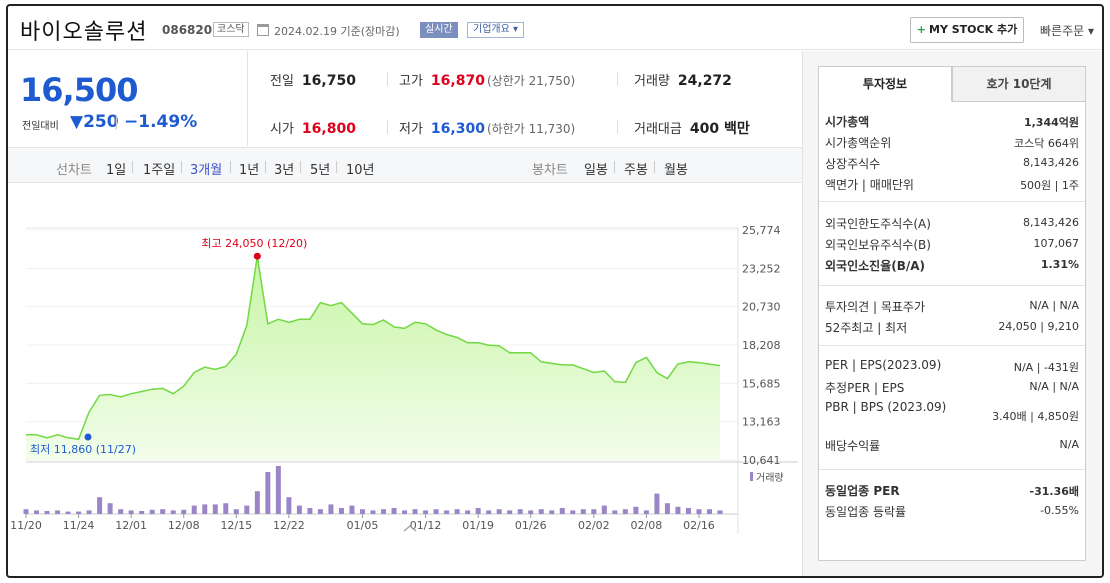 This screenshot has width=1110, height=583. Describe the element at coordinates (1059, 264) in the screenshot. I see `info-value: 1.31%` at that location.